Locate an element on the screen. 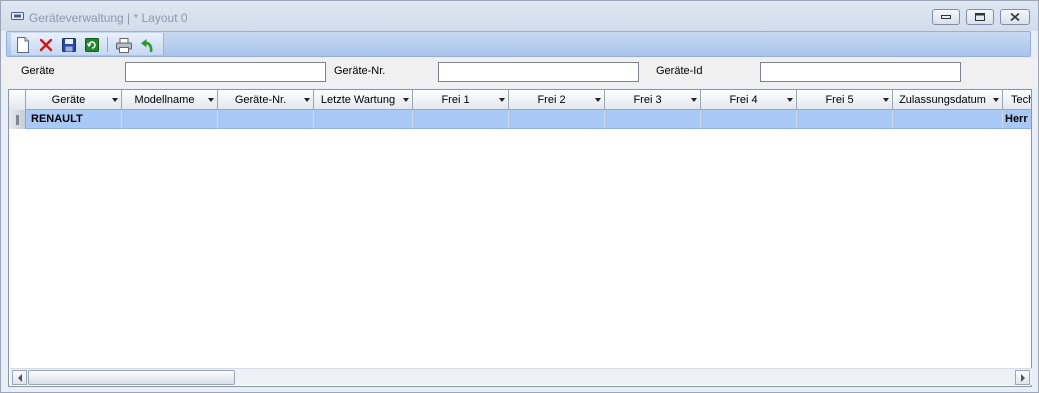  scroll-right-icon is located at coordinates (1022, 377).